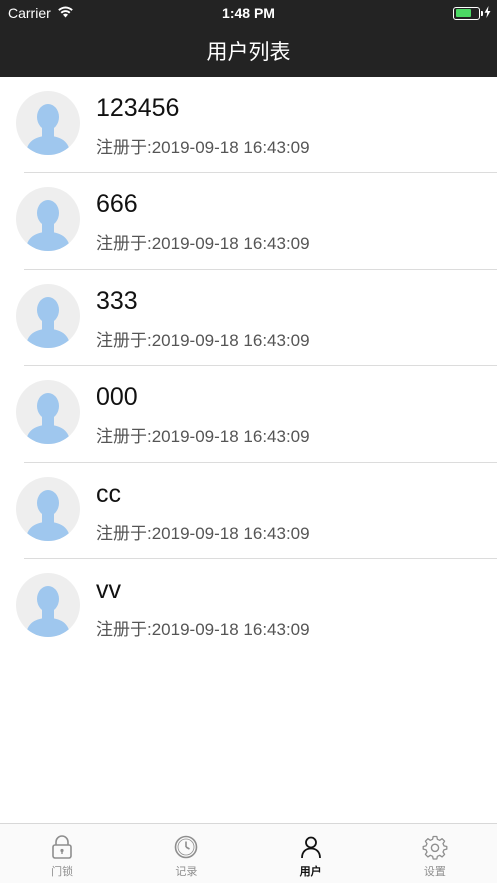 This screenshot has width=497, height=883. Describe the element at coordinates (248, 52) in the screenshot. I see `page-title: 用户列表` at that location.